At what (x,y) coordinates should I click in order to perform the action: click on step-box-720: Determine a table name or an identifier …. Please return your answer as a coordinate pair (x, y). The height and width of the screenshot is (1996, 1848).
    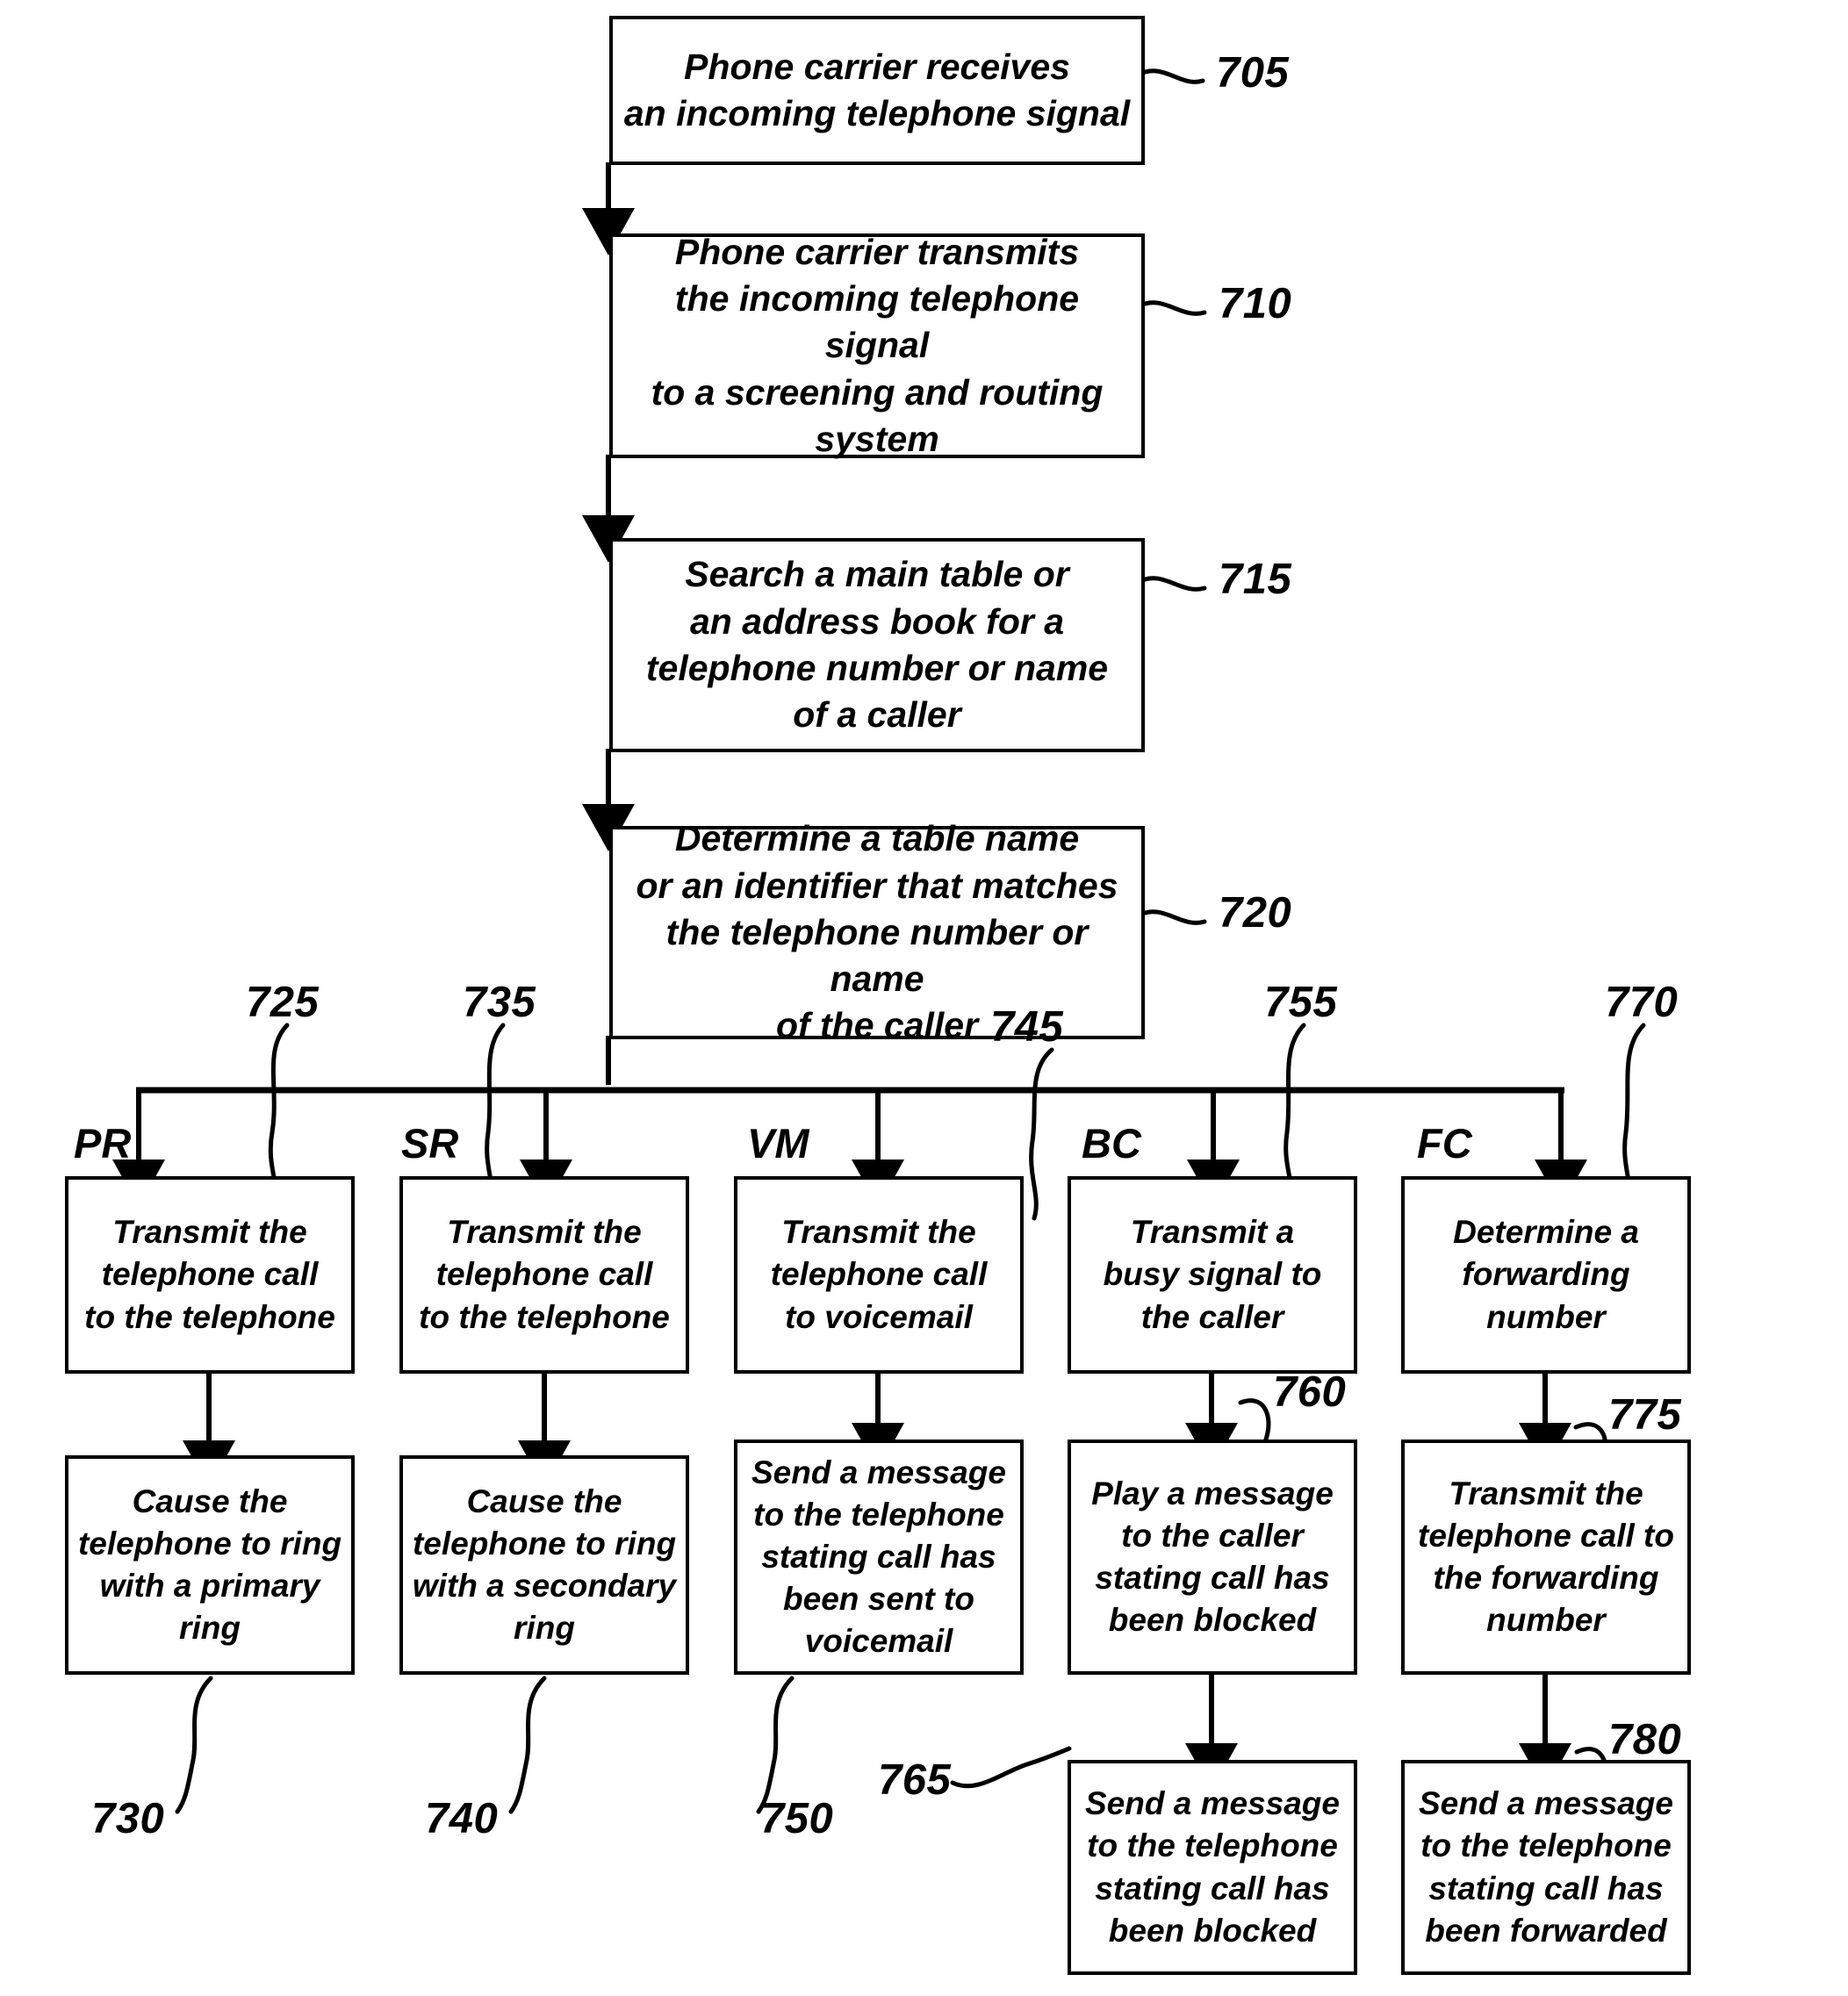
    Looking at the image, I should click on (877, 932).